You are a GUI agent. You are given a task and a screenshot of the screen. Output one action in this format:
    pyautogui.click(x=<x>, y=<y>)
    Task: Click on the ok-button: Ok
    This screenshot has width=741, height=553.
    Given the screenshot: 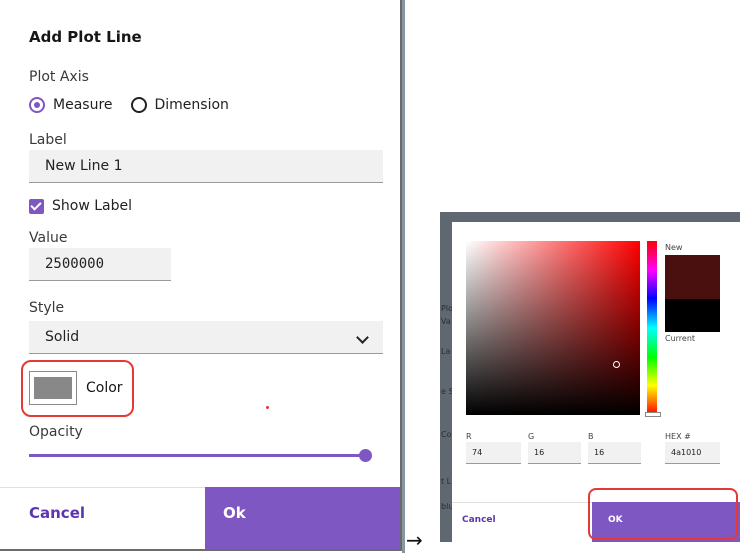 What is the action you would take?
    pyautogui.click(x=302, y=518)
    